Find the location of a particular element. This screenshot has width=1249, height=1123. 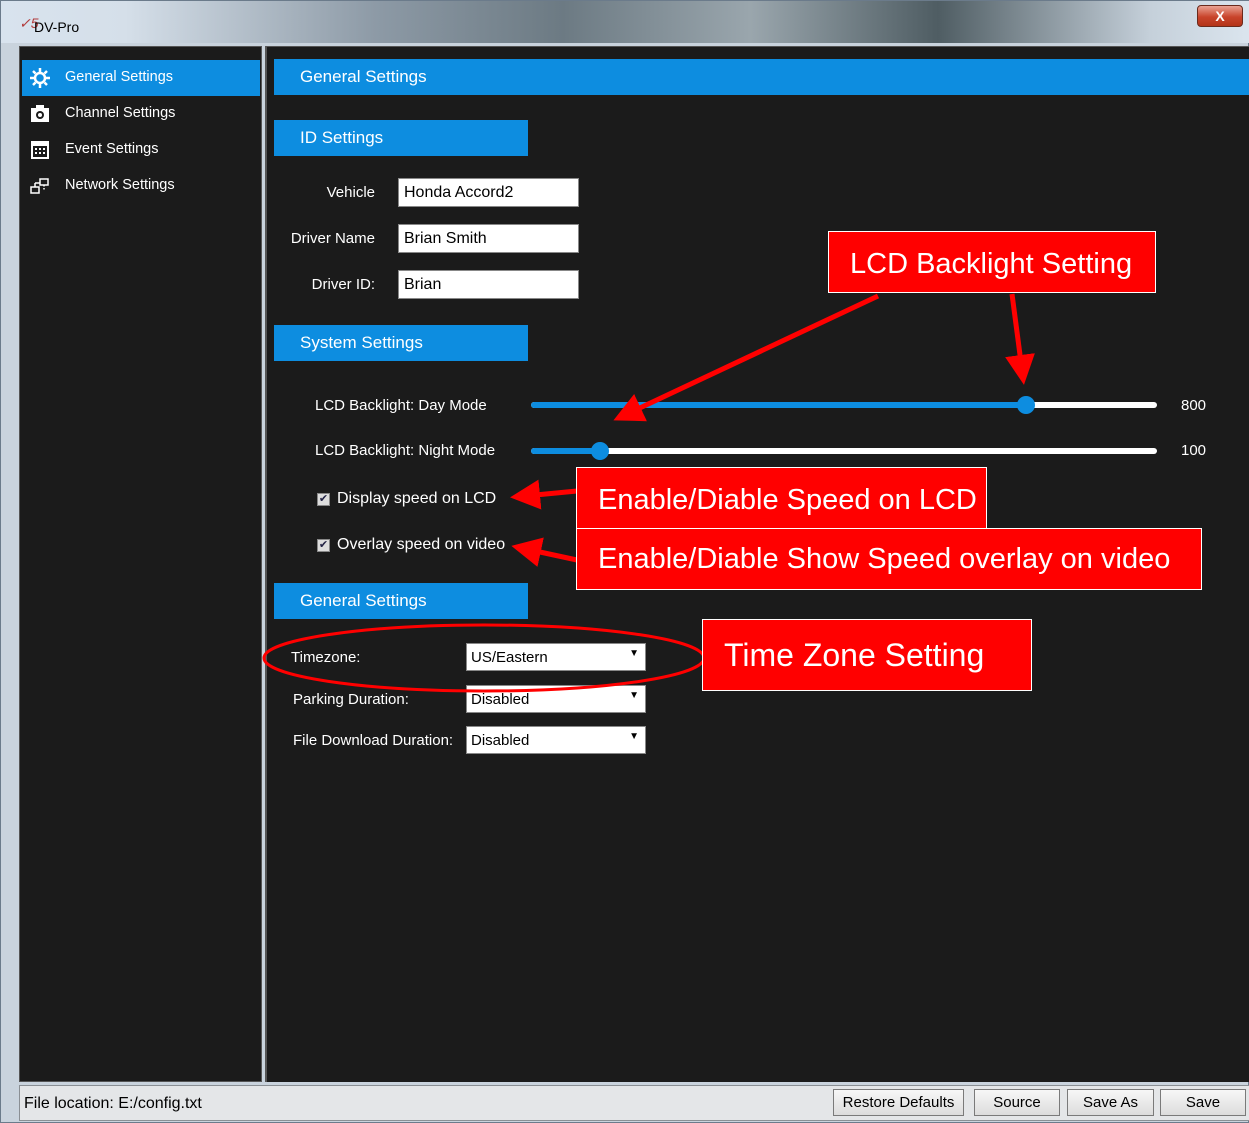

day-backlight-label: LCD Backlight: Day Mode is located at coordinates (401, 405).